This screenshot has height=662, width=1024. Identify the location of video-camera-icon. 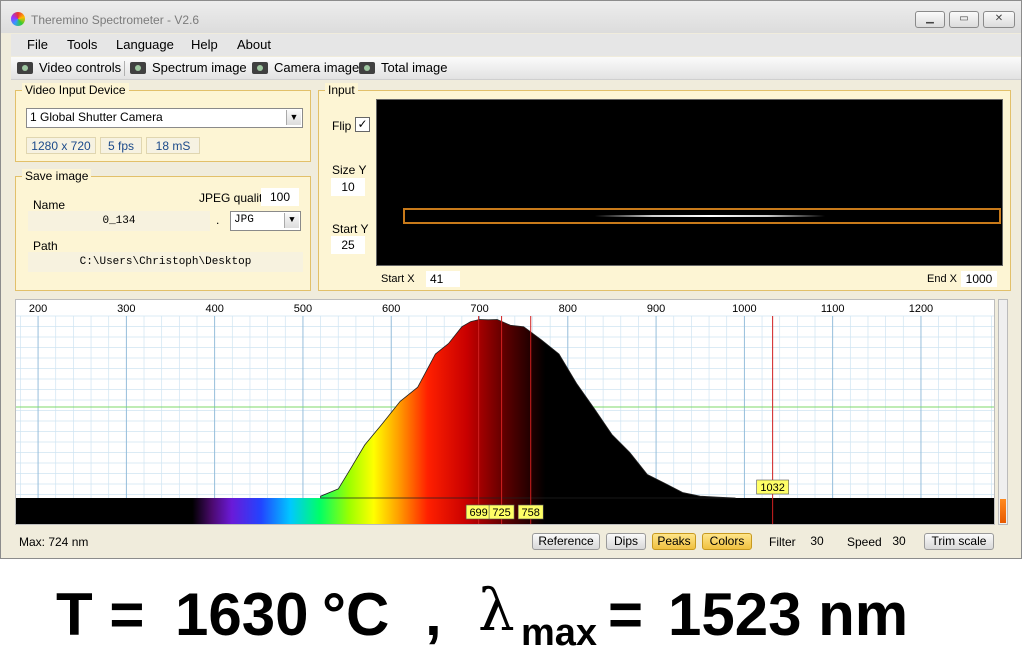
(25, 67).